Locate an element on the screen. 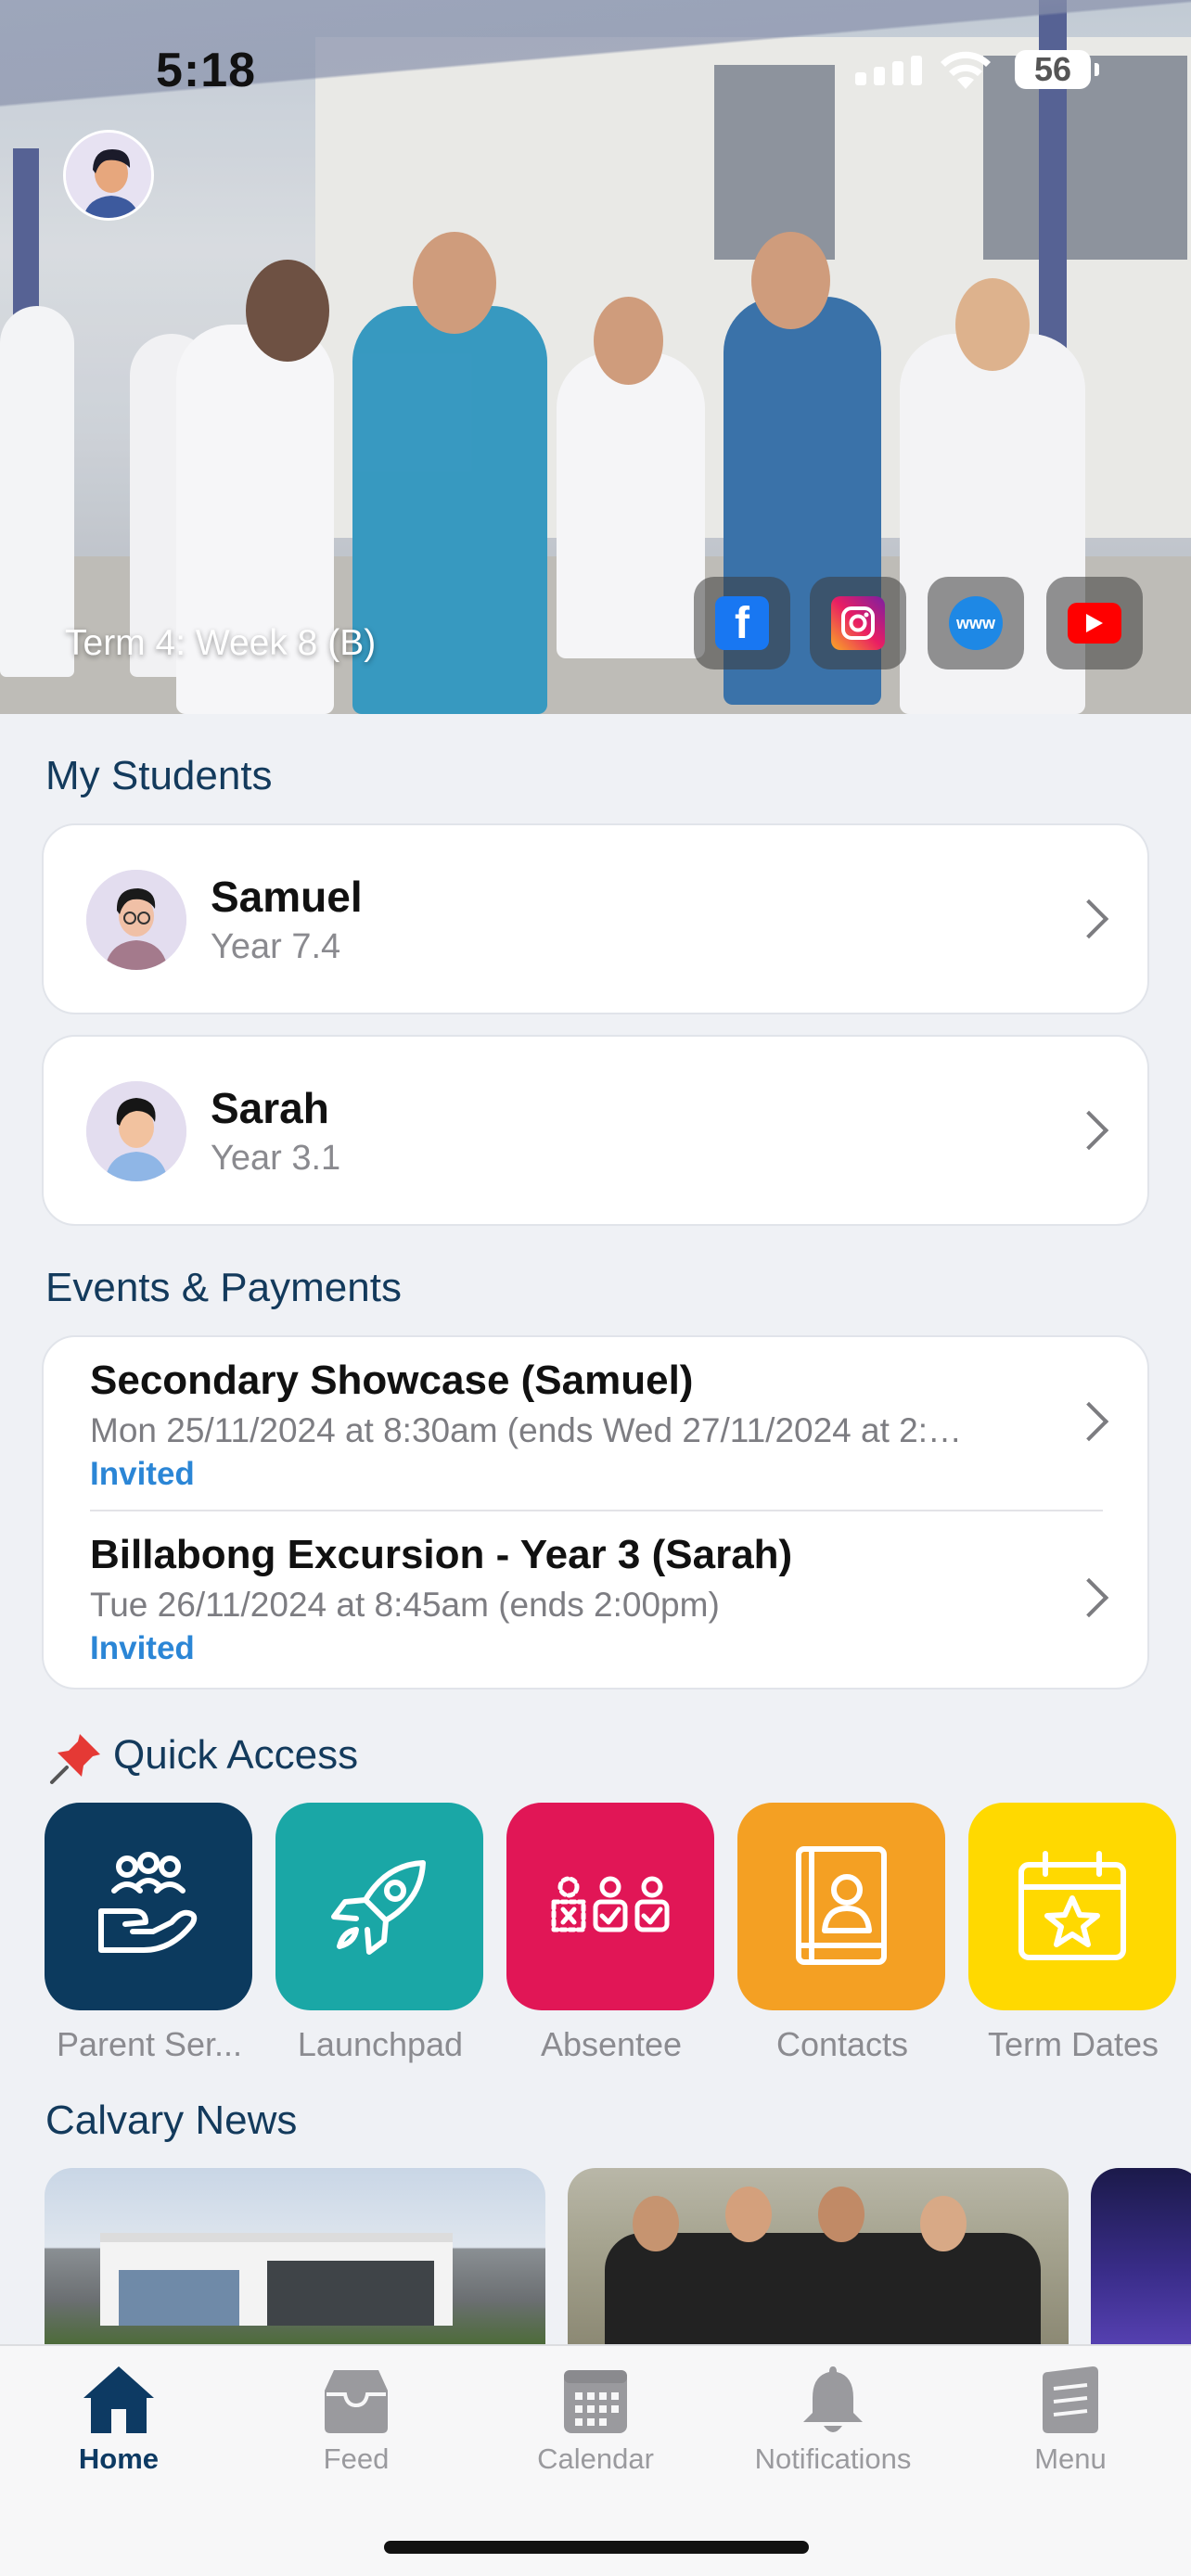  rocket-icon is located at coordinates (379, 1906).